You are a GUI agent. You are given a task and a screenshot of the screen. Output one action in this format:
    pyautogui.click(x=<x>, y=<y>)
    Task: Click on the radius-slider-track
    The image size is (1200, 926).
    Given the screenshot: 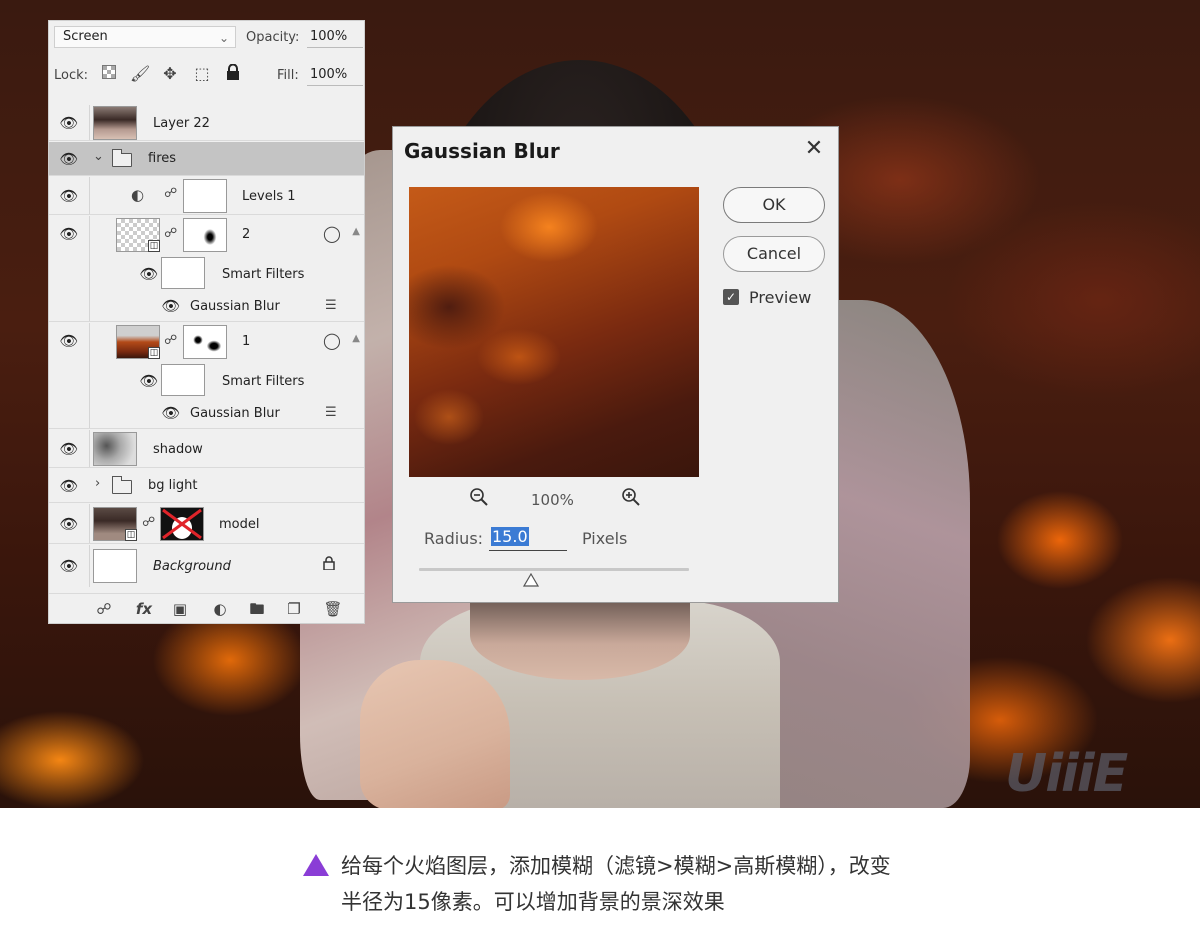 What is the action you would take?
    pyautogui.click(x=554, y=569)
    